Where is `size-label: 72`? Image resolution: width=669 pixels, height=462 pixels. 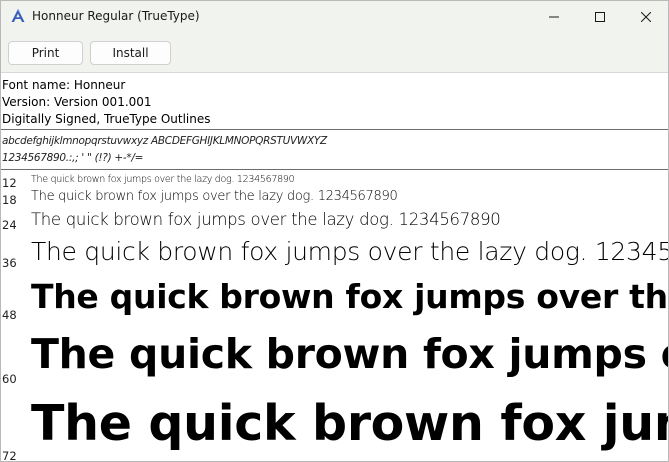
size-label: 72 is located at coordinates (9, 455).